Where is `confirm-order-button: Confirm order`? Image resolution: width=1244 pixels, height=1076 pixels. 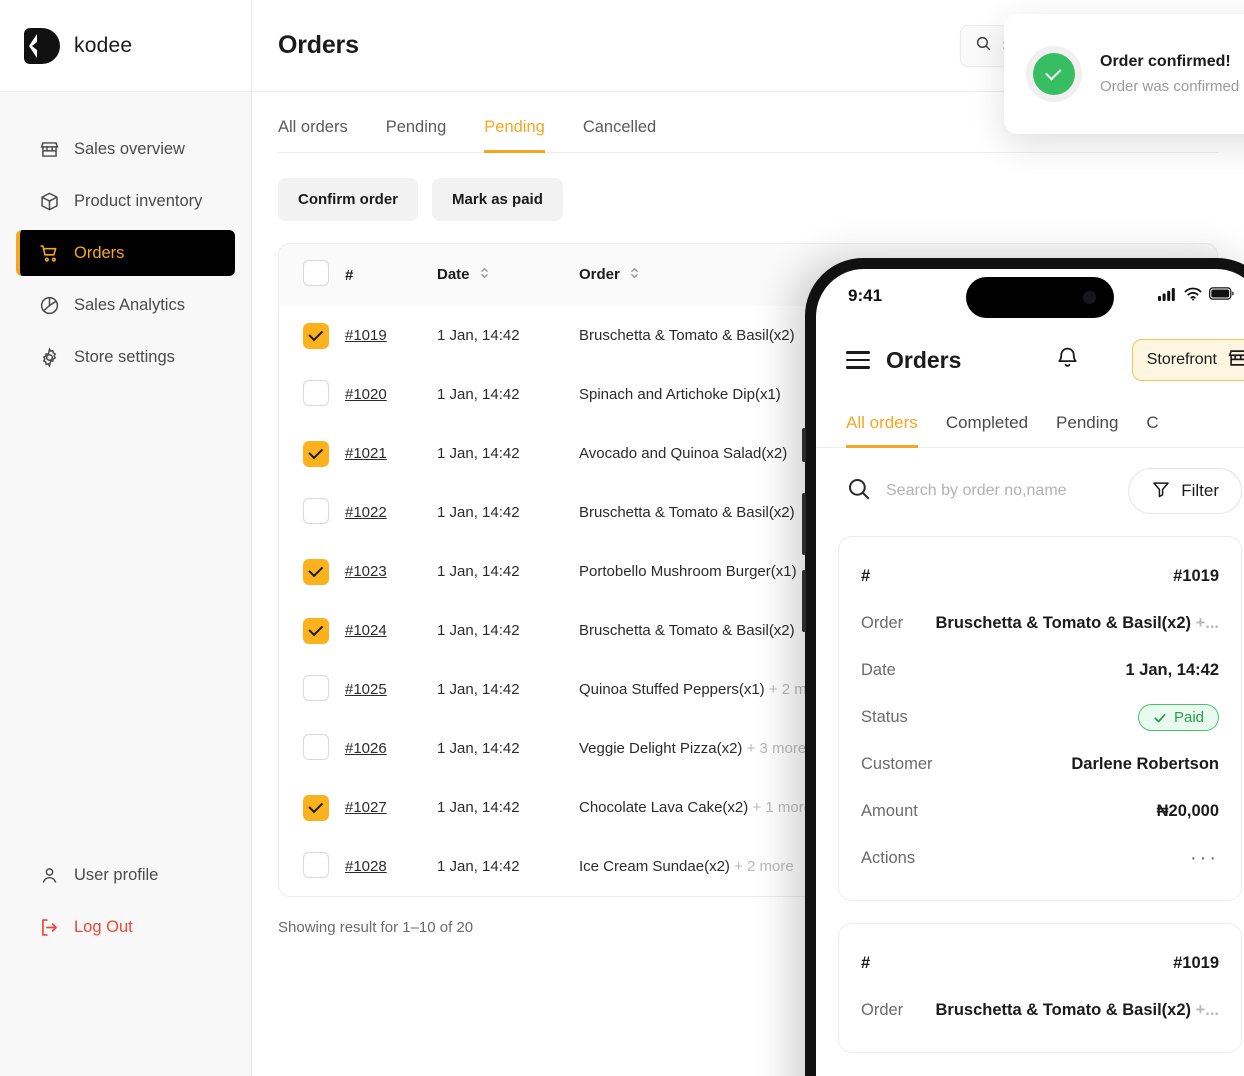
confirm-order-button: Confirm order is located at coordinates (348, 199).